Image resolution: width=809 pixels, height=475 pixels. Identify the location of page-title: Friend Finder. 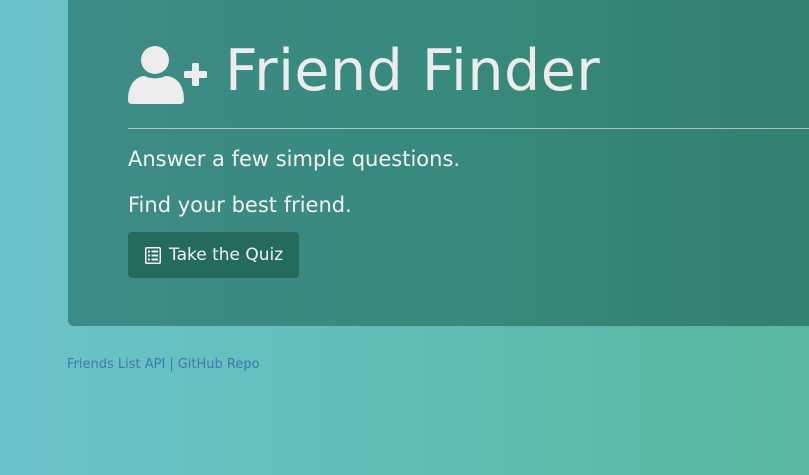
(413, 71).